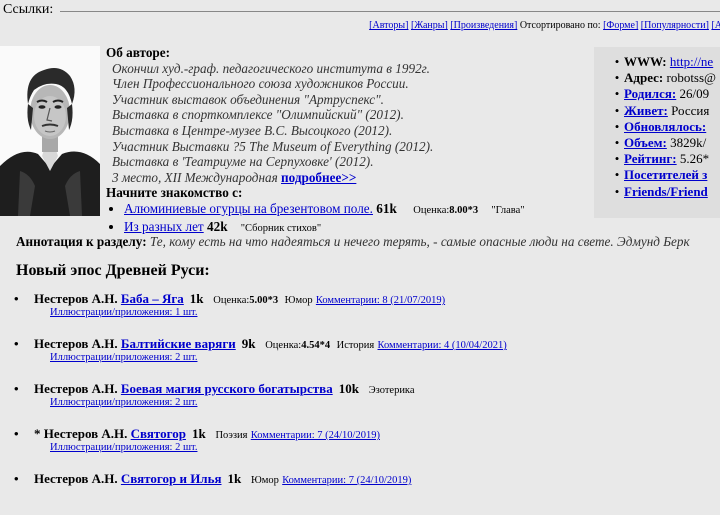 The image size is (720, 515). Describe the element at coordinates (195, 177) in the screenshot. I see `bio-last-text: 3 место, XII Международная` at that location.